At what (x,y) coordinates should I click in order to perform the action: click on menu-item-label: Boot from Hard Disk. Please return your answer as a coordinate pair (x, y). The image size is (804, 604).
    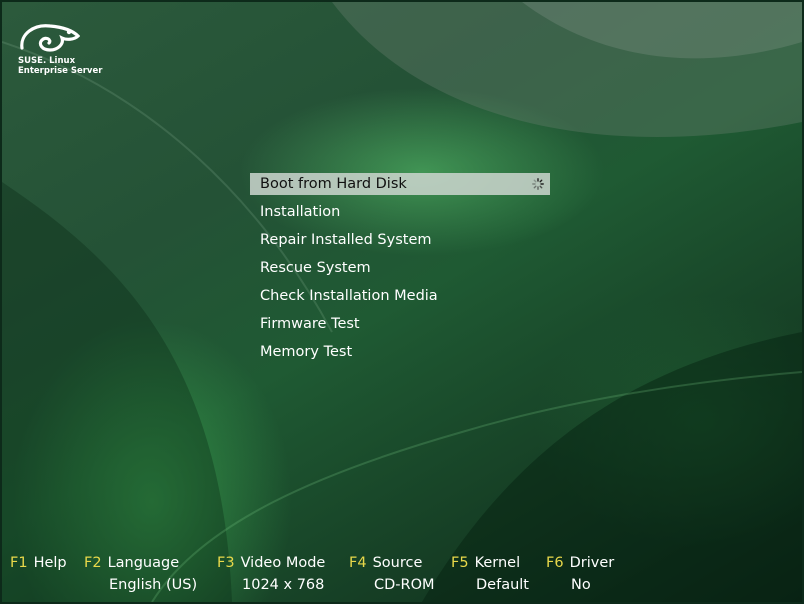
    Looking at the image, I should click on (333, 184).